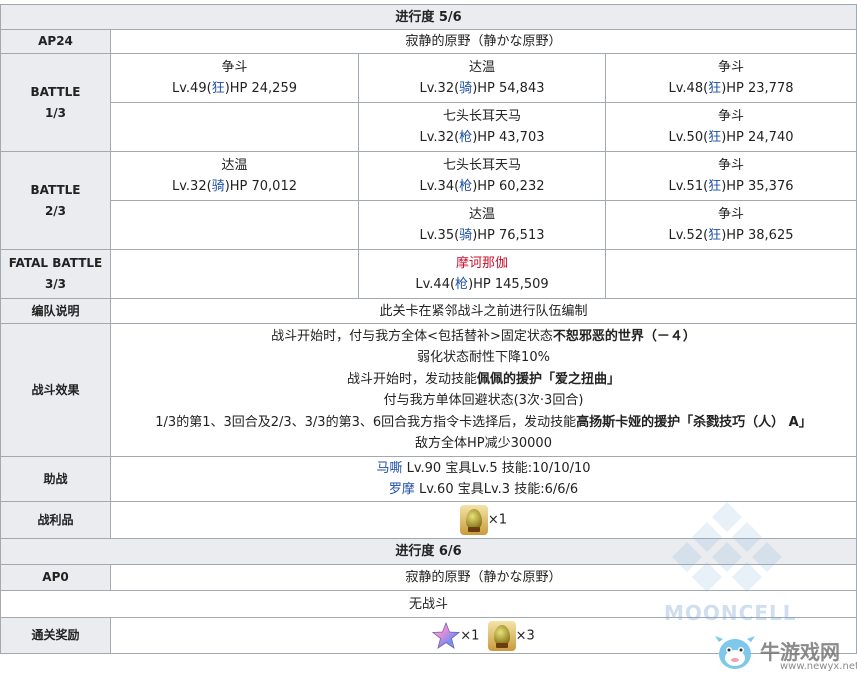 Image resolution: width=857 pixels, height=677 pixels. What do you see at coordinates (482, 263) in the screenshot?
I see `boss-name: 摩诃那伽` at bounding box center [482, 263].